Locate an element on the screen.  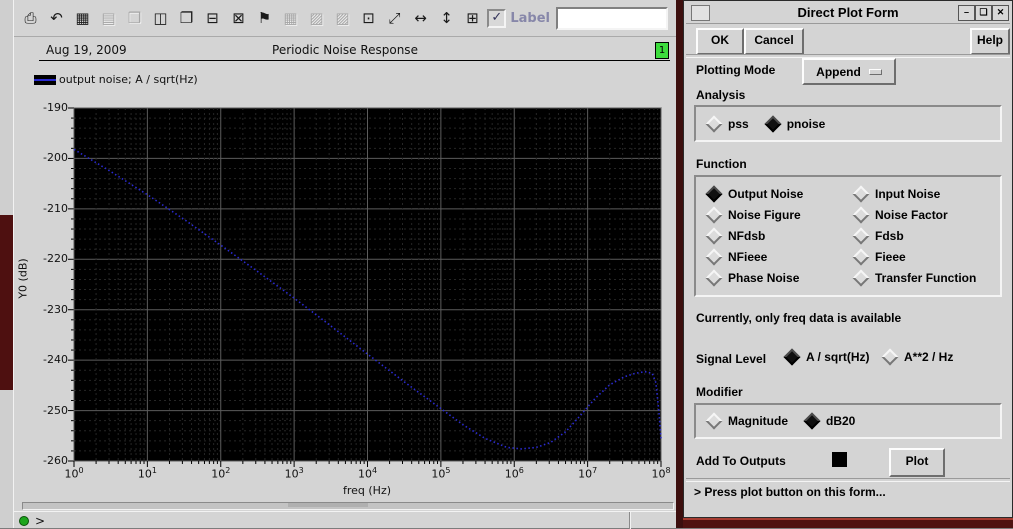
status-led-icon is located at coordinates (24, 520).